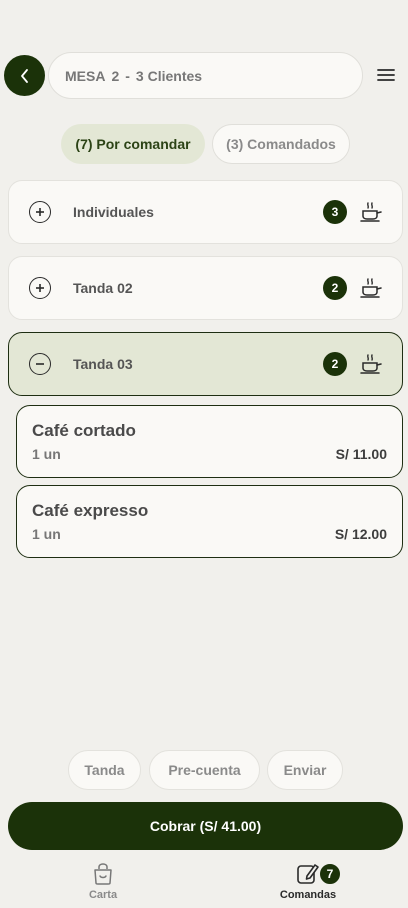 This screenshot has width=408, height=908. What do you see at coordinates (103, 874) in the screenshot?
I see `shopping-bag-icon` at bounding box center [103, 874].